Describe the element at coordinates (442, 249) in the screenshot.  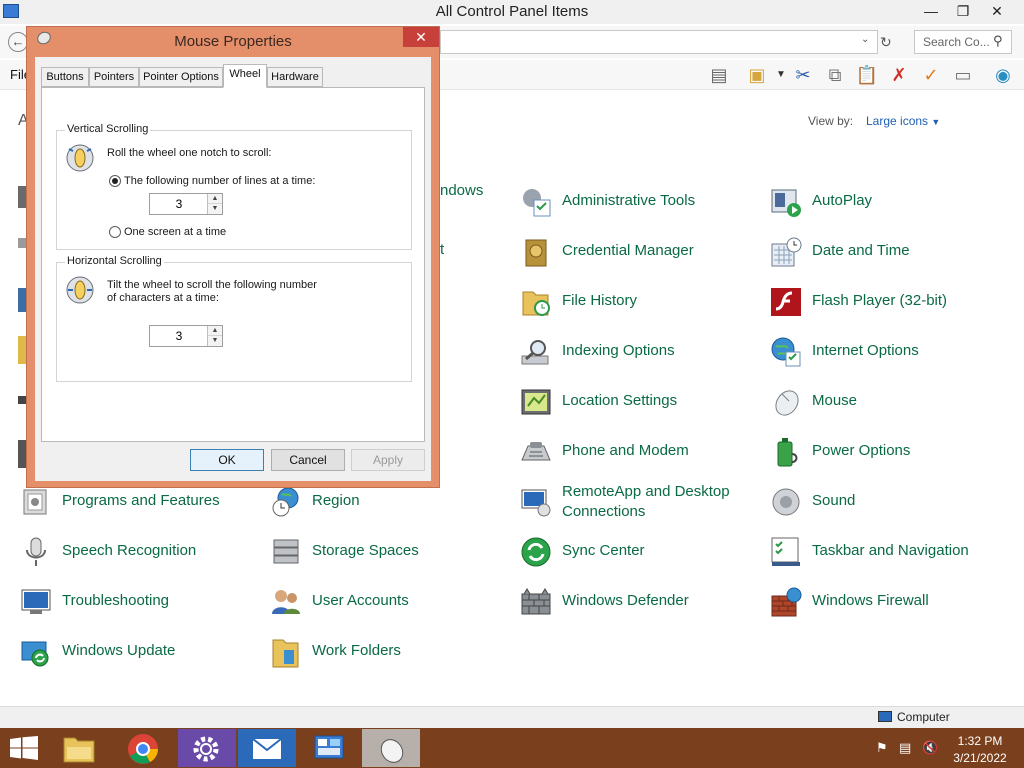
I see `partial-item-label: t` at that location.